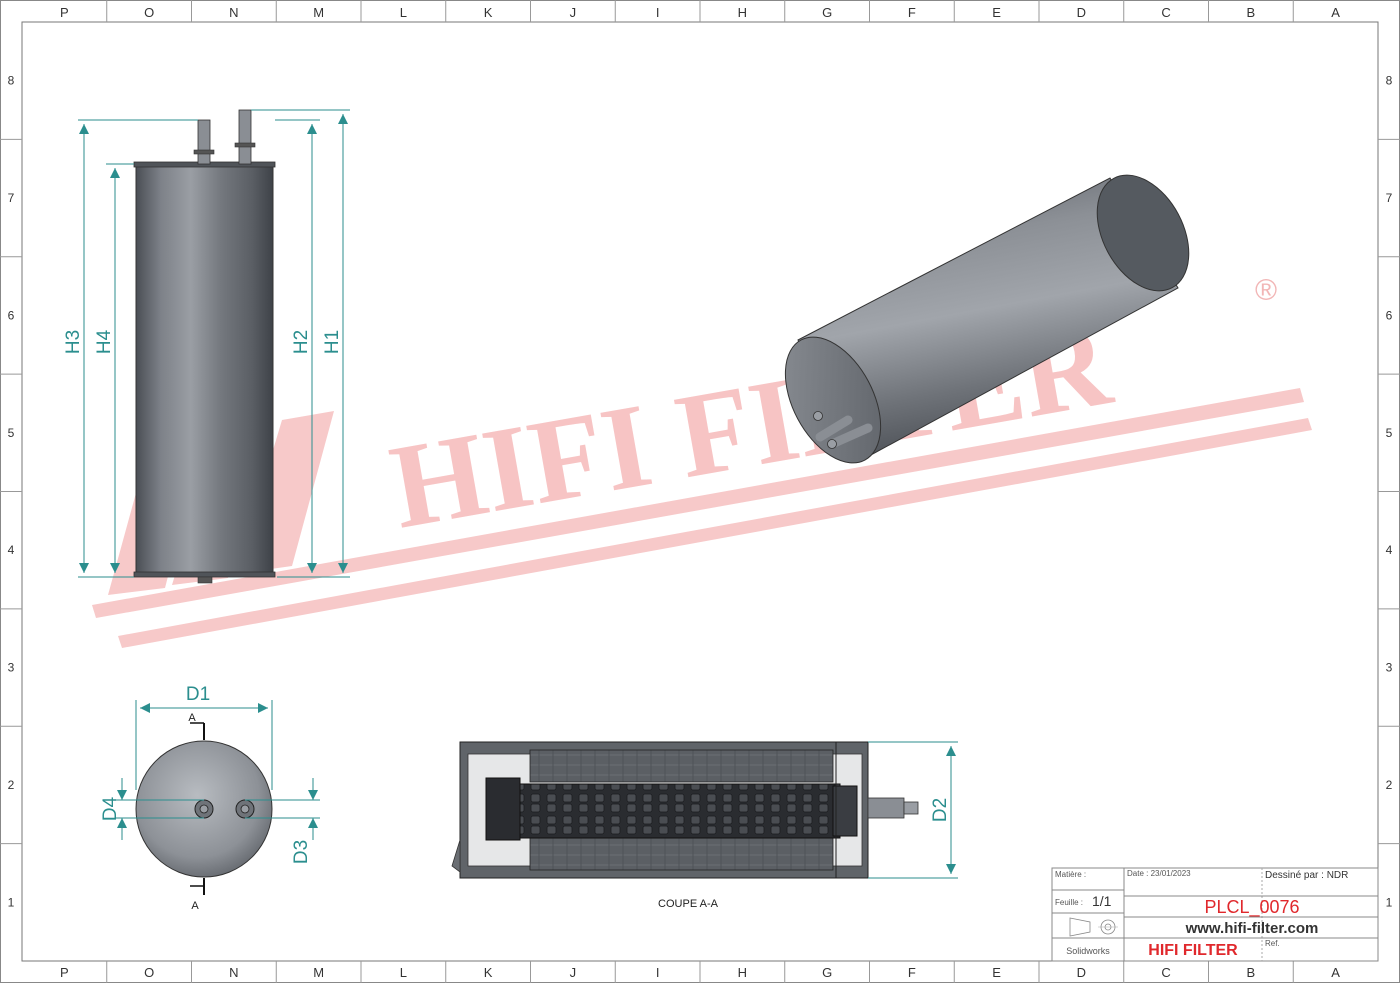 The image size is (1400, 983). Describe the element at coordinates (1193, 950) in the screenshot. I see `title-block-brand: HIFI FILTER` at that location.